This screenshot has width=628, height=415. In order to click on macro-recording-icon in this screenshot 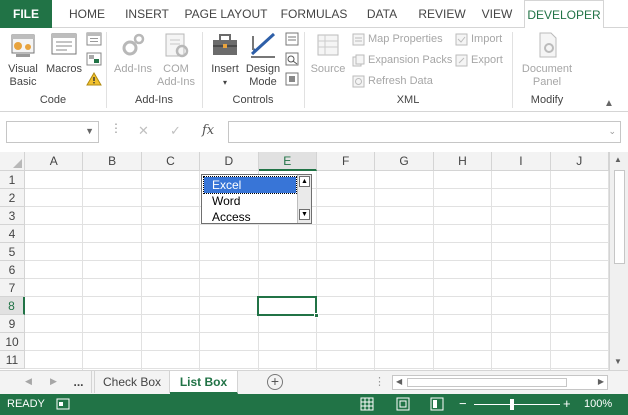, I will do `click(63, 405)`.